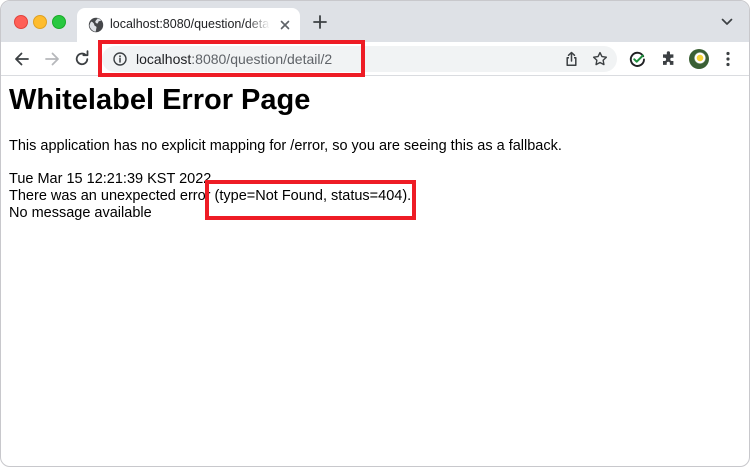 Image resolution: width=750 pixels, height=467 pixels. What do you see at coordinates (112, 196) in the screenshot?
I see `error-prefix: There was an unexpected error` at bounding box center [112, 196].